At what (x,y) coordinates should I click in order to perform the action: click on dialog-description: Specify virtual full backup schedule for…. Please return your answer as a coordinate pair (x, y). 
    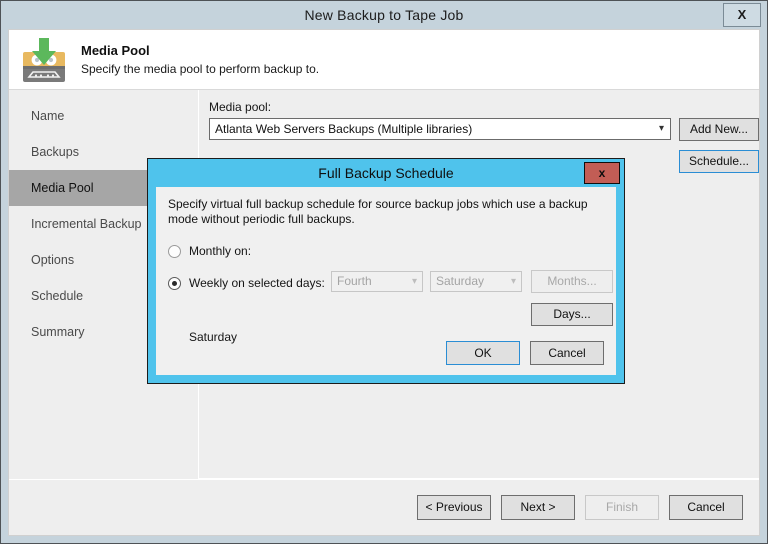
    Looking at the image, I should click on (378, 211).